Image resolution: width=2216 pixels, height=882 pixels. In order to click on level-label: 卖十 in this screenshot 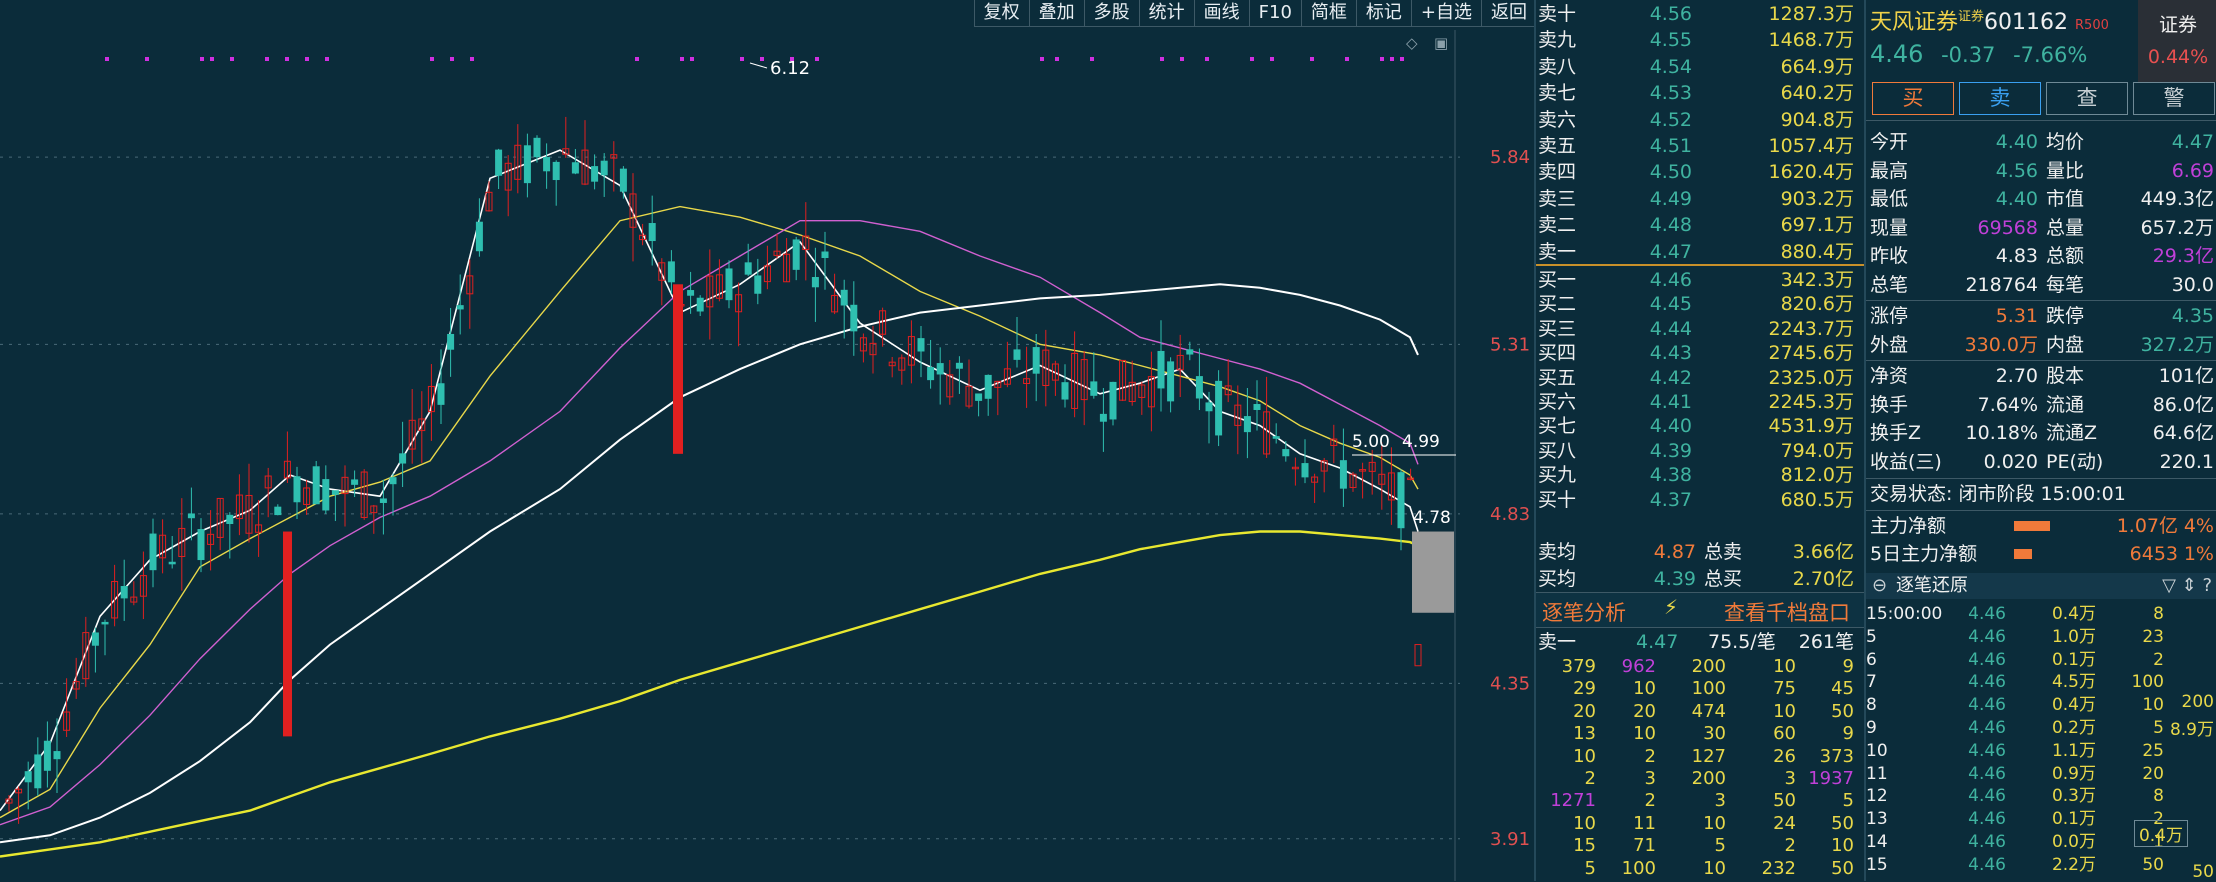, I will do `click(1557, 14)`.